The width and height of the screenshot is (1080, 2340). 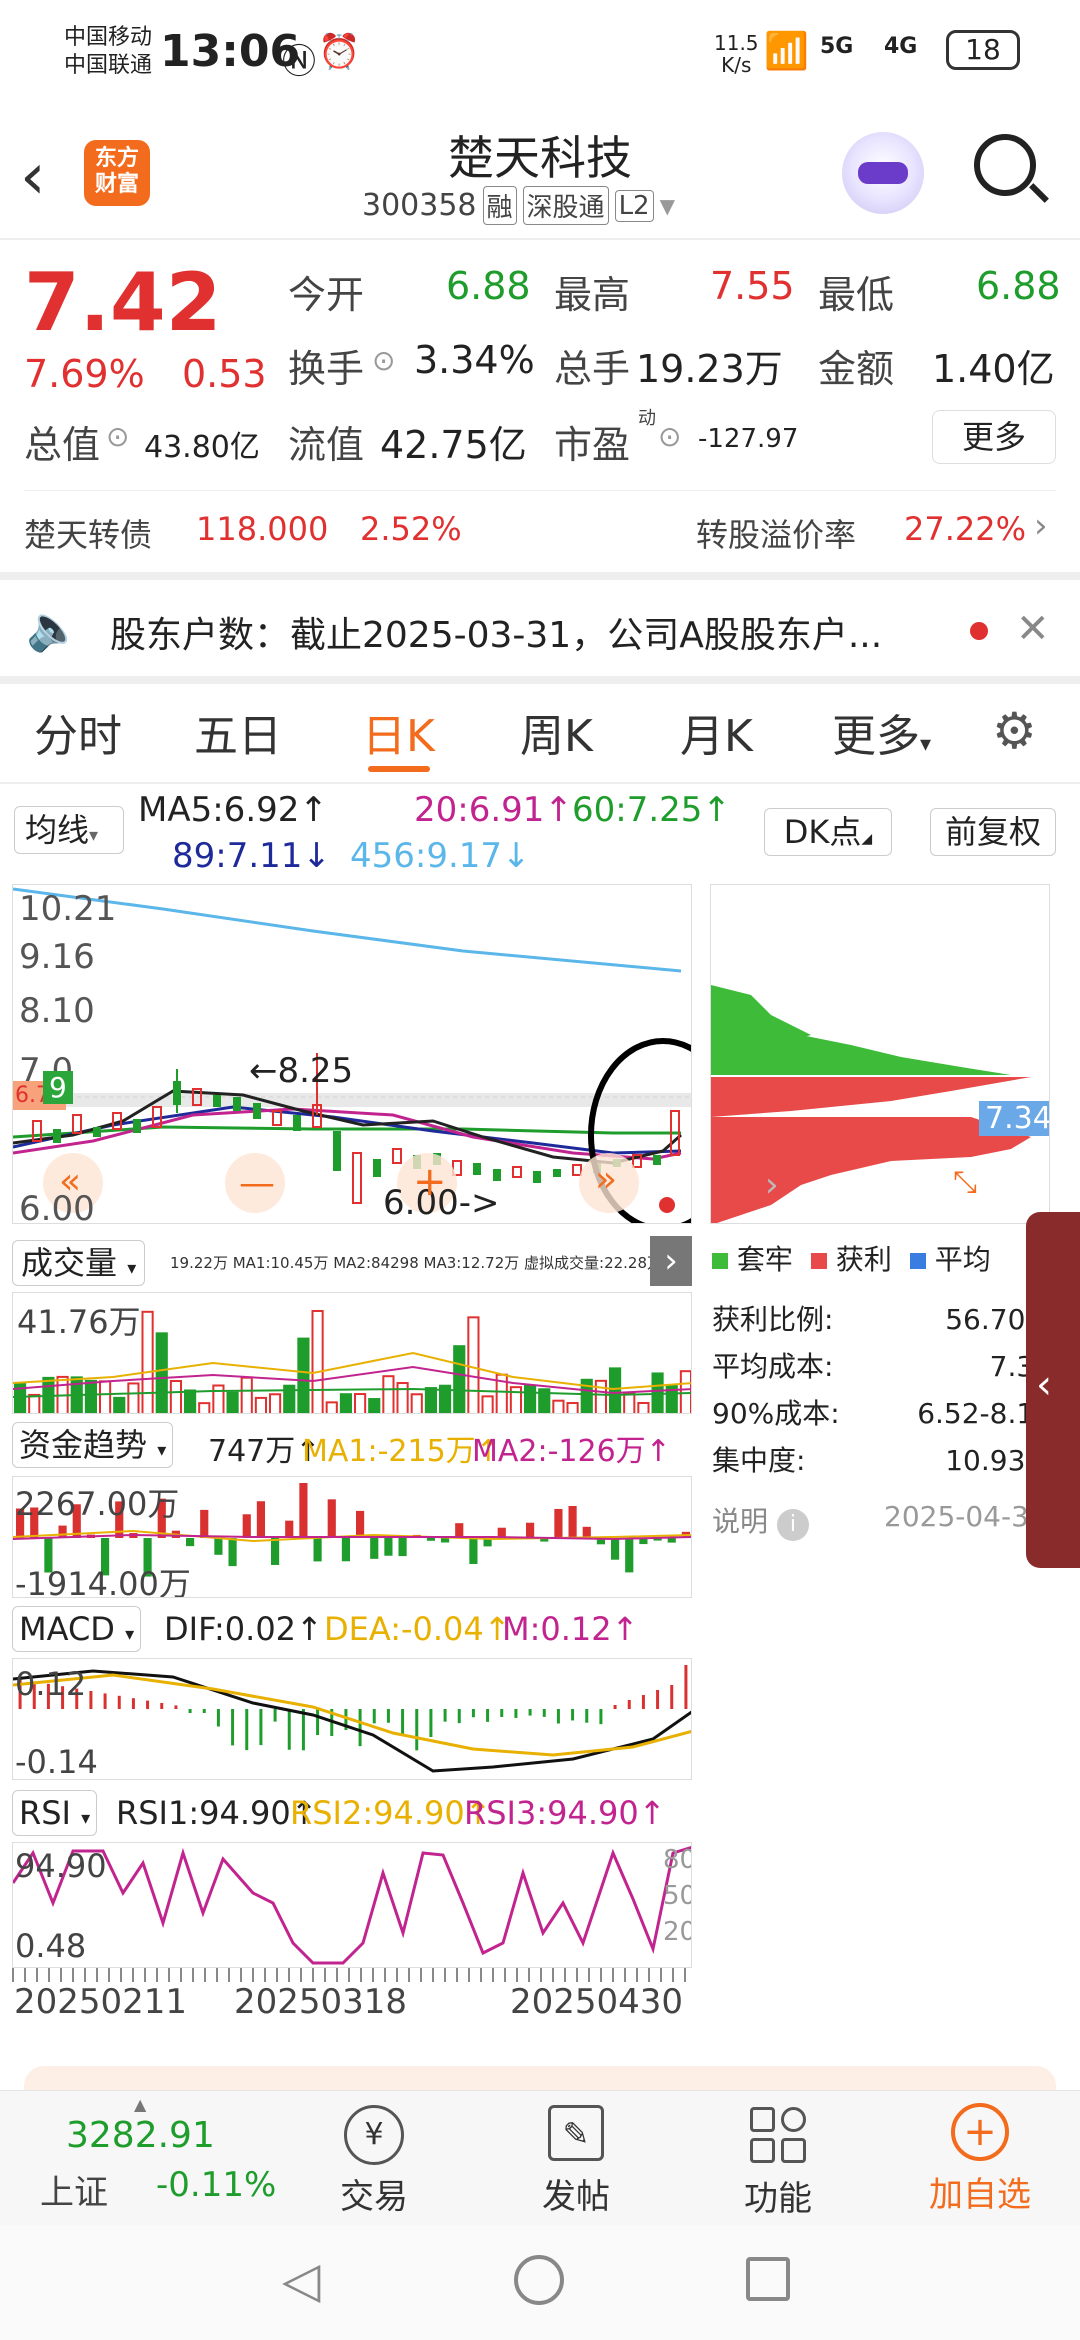 I want to click on macd-panel: 0.12 -0.14, so click(x=352, y=1719).